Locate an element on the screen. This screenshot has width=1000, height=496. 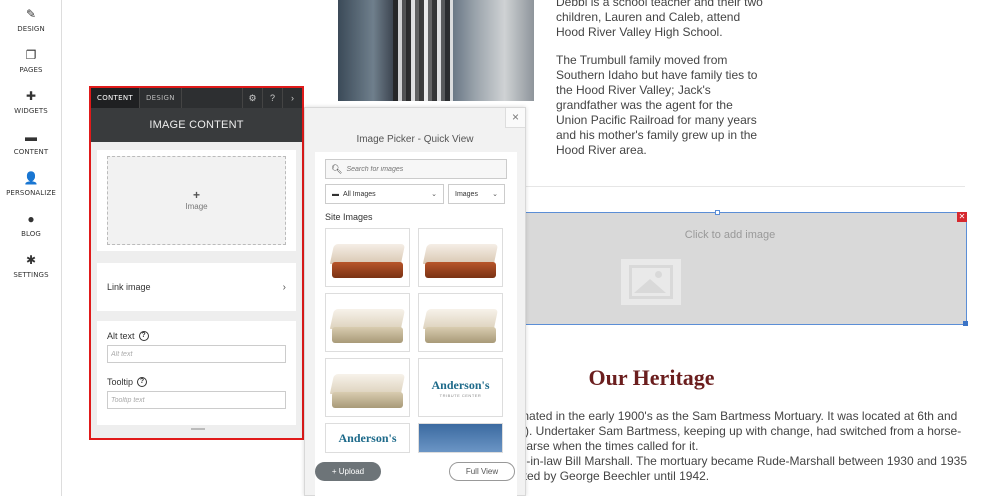
heritage-line: rated by George Beechler until 1942. is located at coordinates (611, 476).